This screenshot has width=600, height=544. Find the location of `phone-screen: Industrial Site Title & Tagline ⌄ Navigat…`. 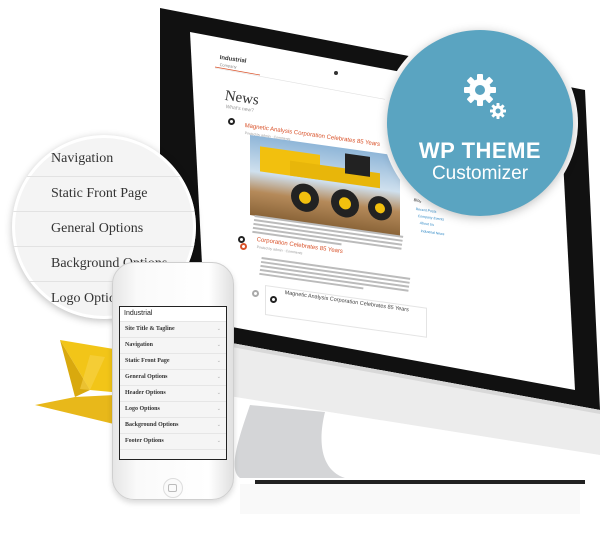

phone-screen: Industrial Site Title & Tagline ⌄ Navigat… is located at coordinates (173, 383).